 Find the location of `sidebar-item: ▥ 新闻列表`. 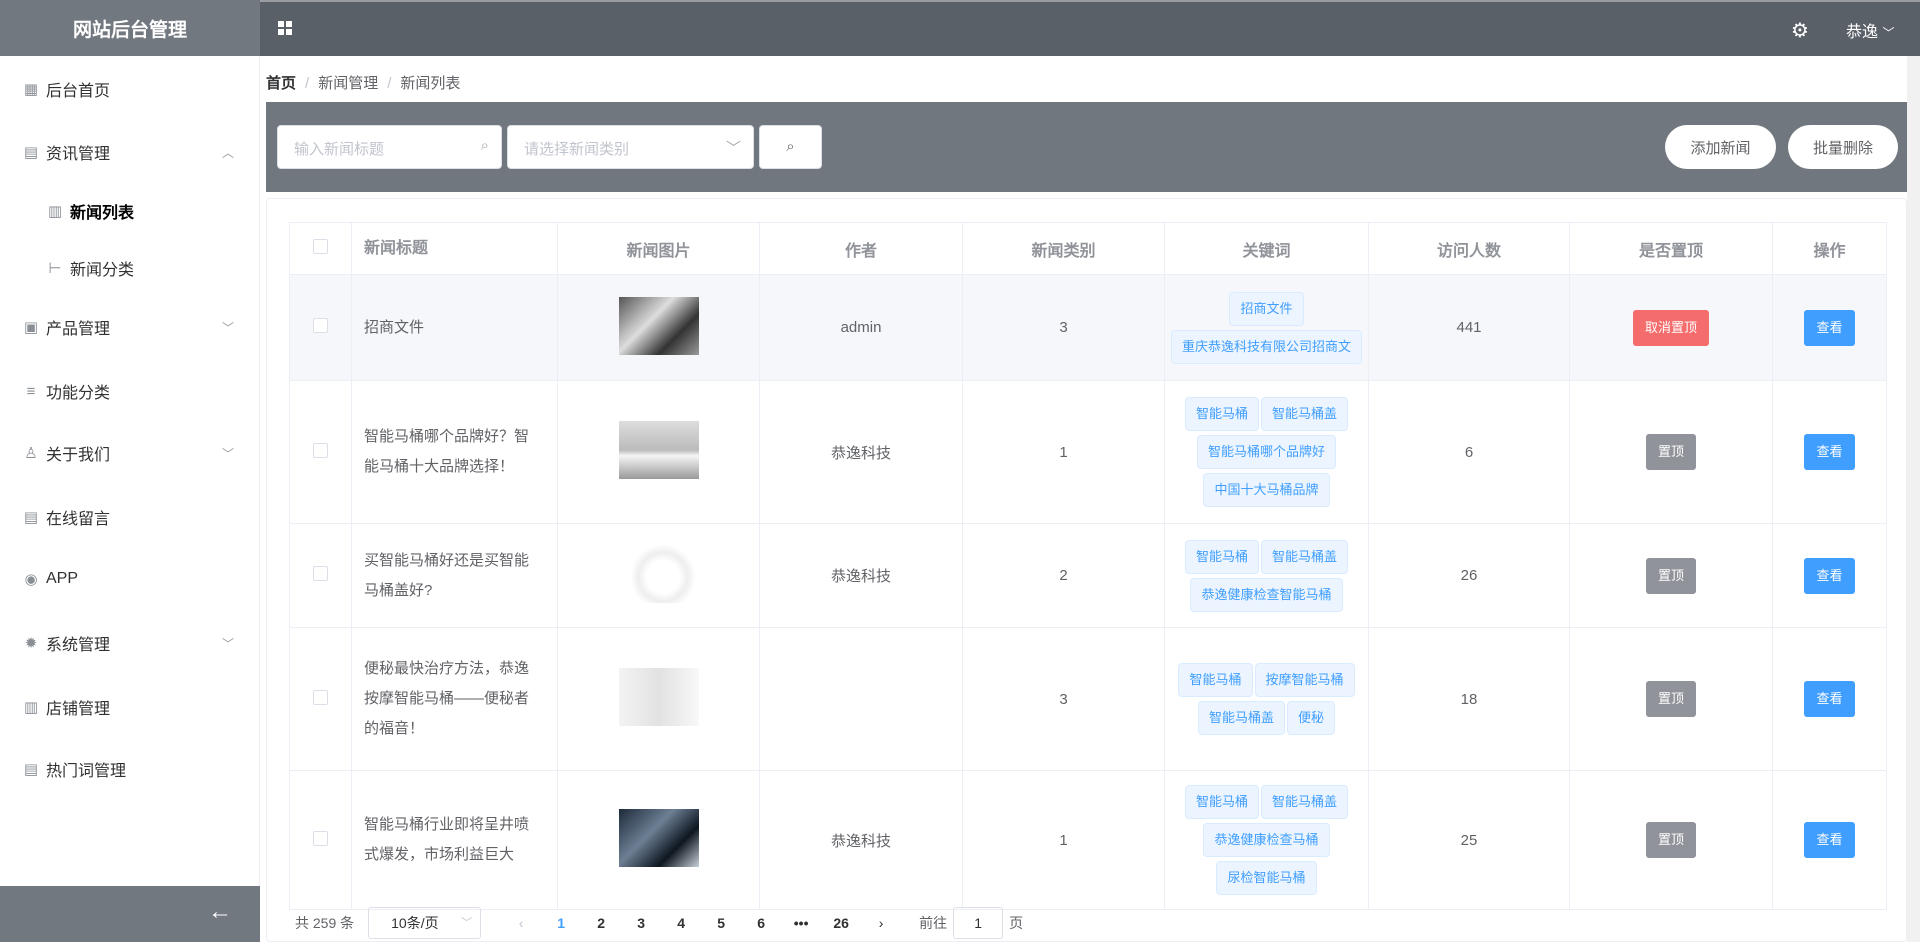

sidebar-item: ▥ 新闻列表 is located at coordinates (130, 211).